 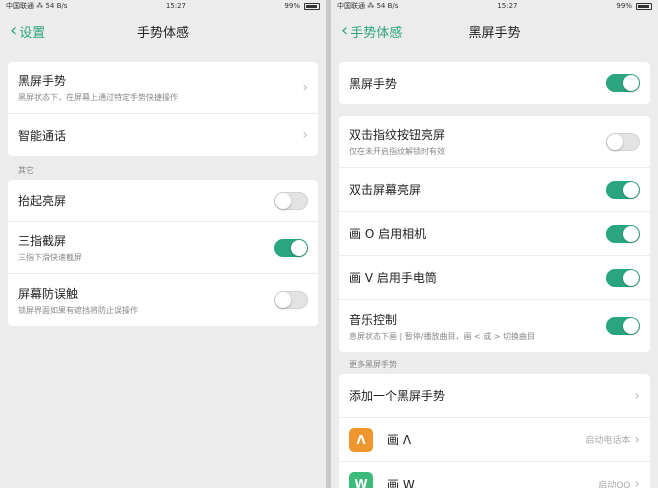 I want to click on item-title: 双击指纹按钮亮屏, so click(x=397, y=135).